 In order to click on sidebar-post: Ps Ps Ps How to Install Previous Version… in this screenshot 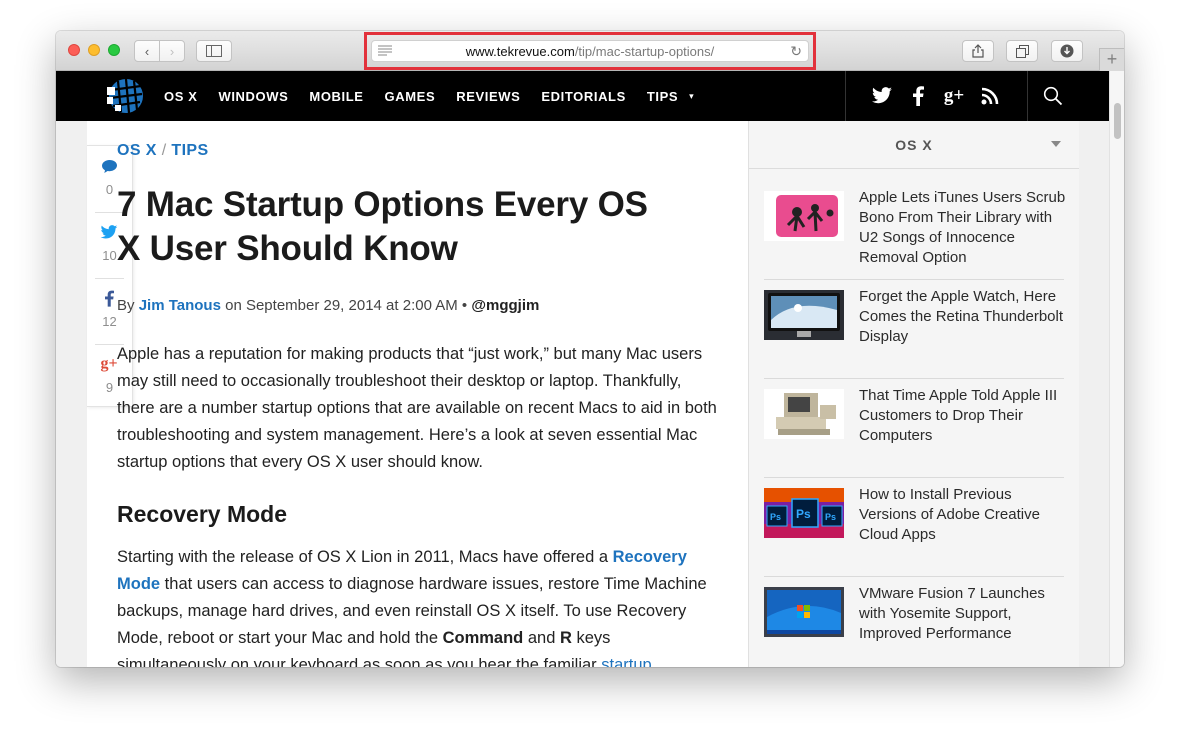, I will do `click(914, 527)`.